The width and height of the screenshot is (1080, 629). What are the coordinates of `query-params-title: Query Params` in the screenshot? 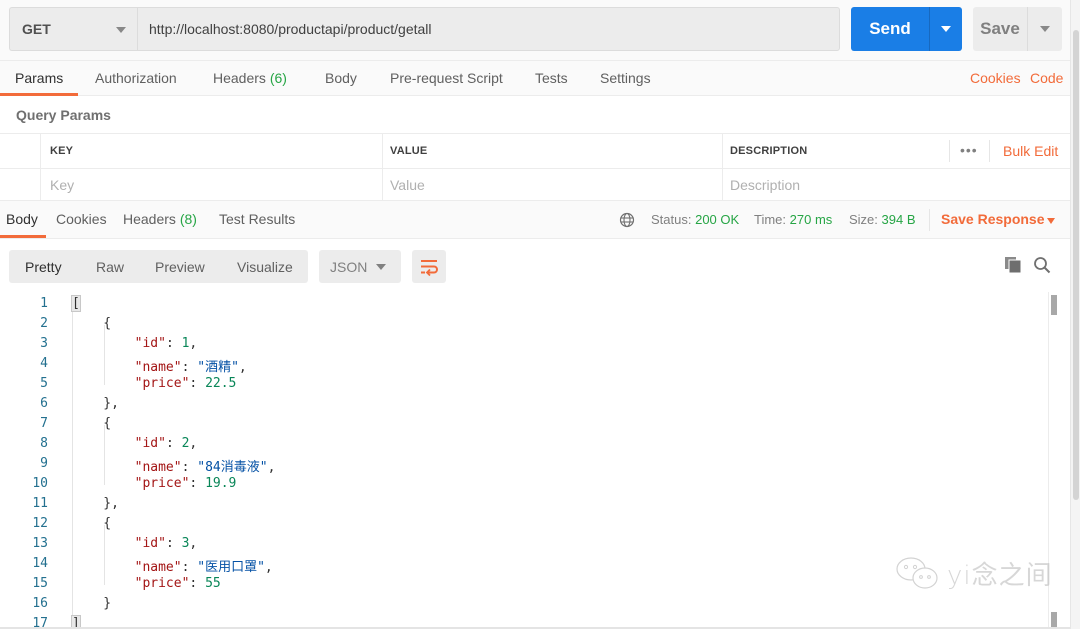 It's located at (63, 115).